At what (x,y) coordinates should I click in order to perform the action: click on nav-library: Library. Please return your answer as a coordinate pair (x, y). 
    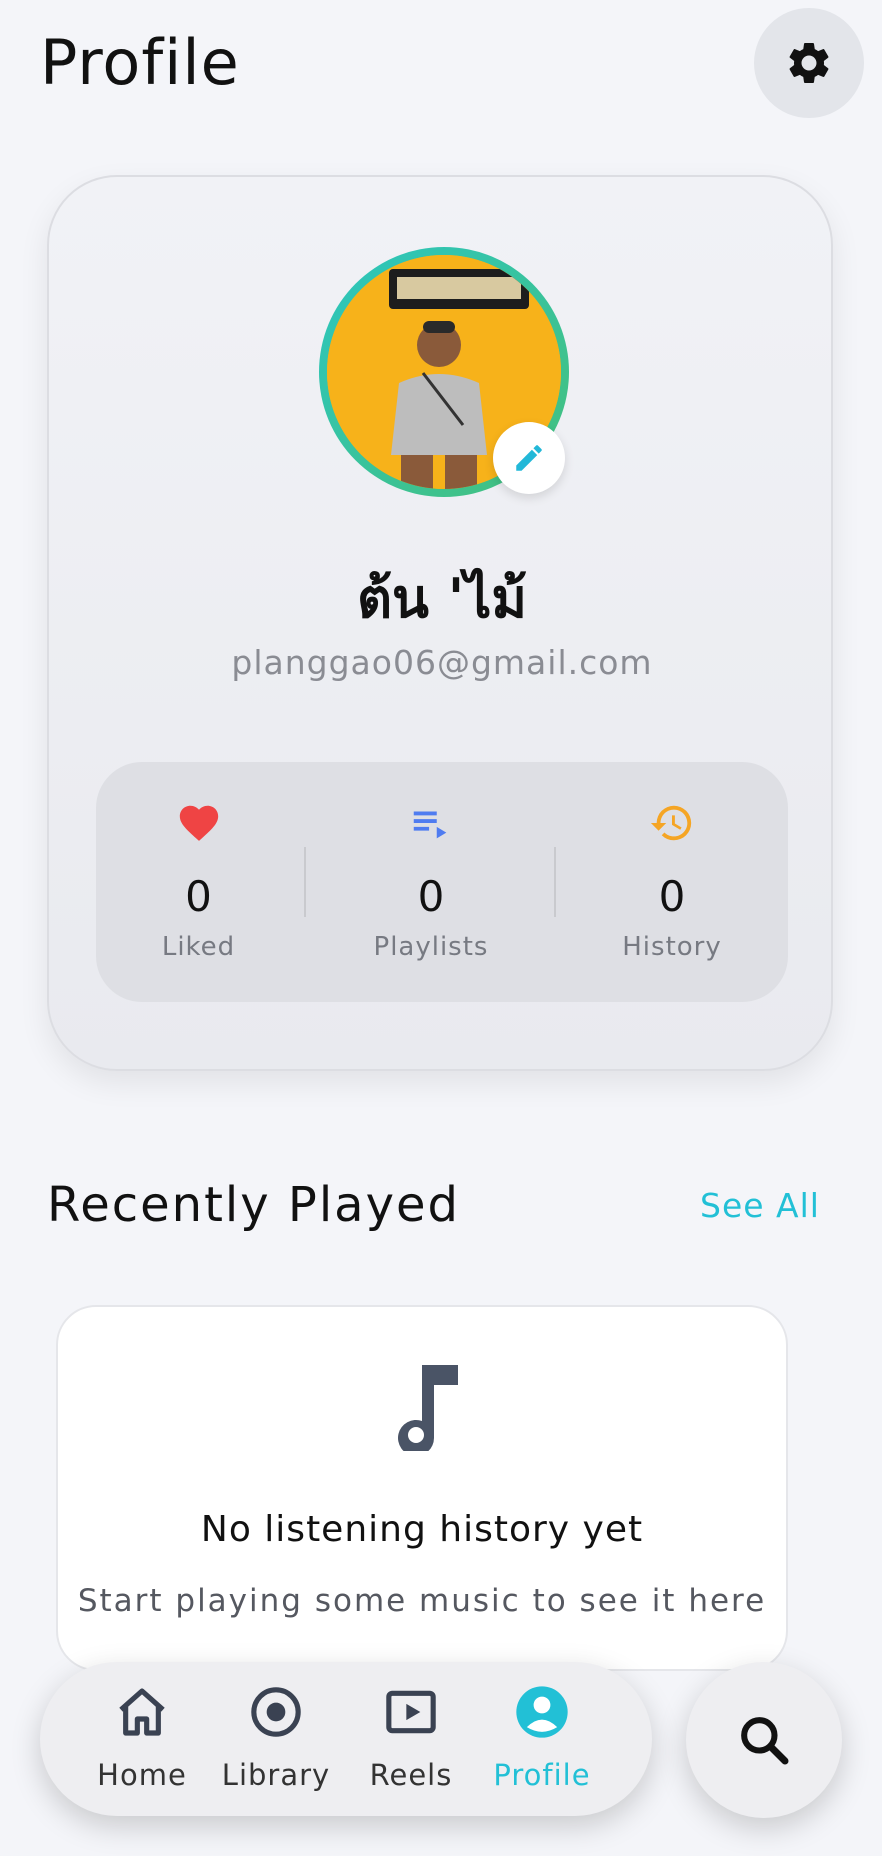
    Looking at the image, I should click on (276, 1739).